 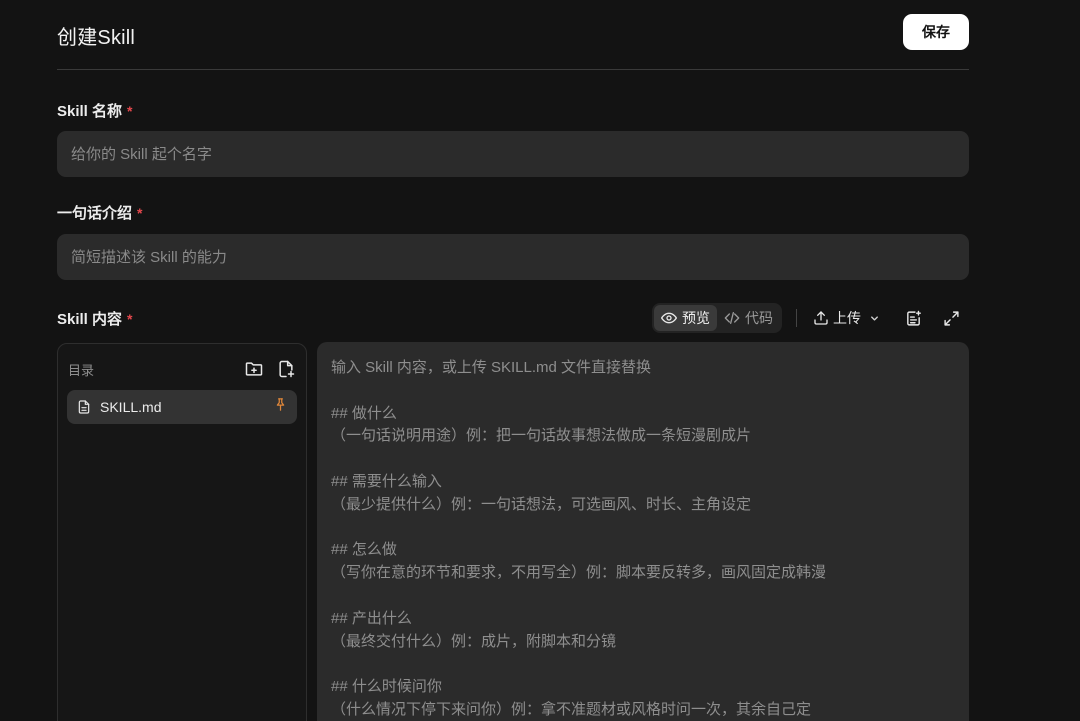 I want to click on expand-button, so click(x=951, y=318).